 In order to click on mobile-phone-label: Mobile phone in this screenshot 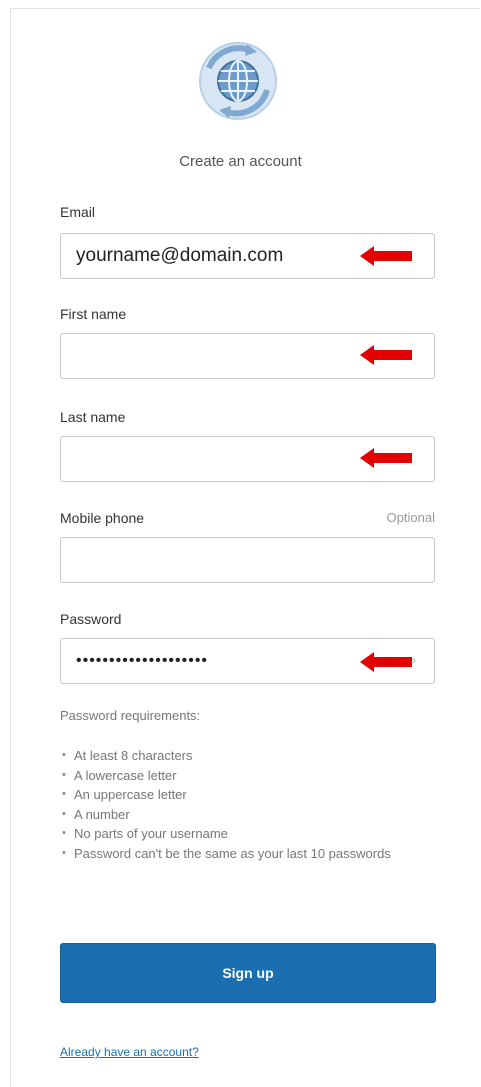, I will do `click(102, 518)`.